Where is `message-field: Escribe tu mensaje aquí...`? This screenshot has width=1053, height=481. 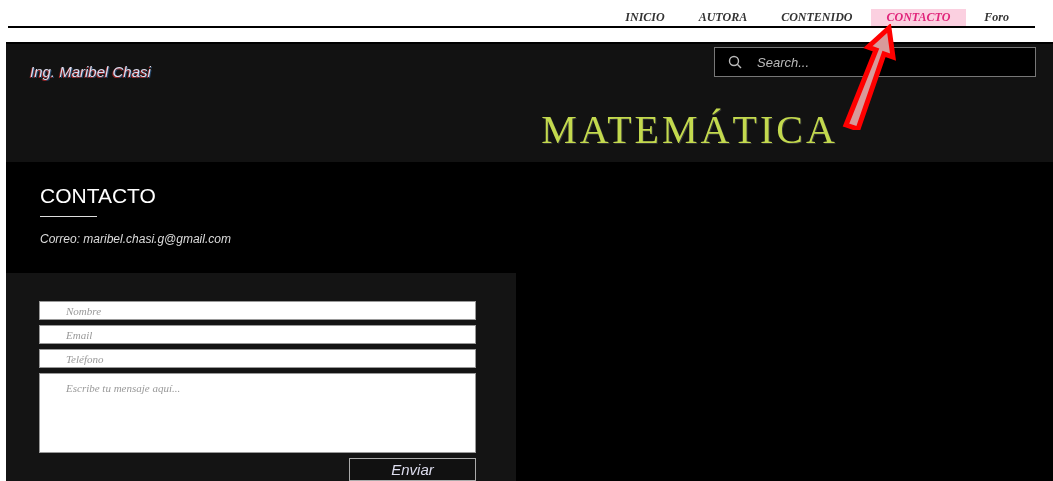
message-field: Escribe tu mensaje aquí... is located at coordinates (257, 413).